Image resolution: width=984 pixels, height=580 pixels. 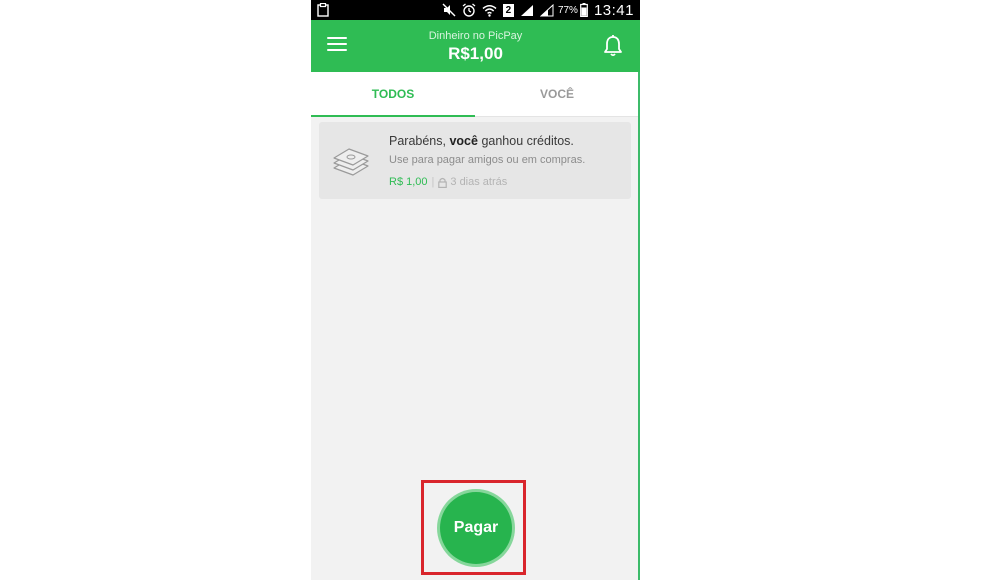 I want to click on feed-item-title: Parabéns, você ganhou créditos., so click(x=481, y=141).